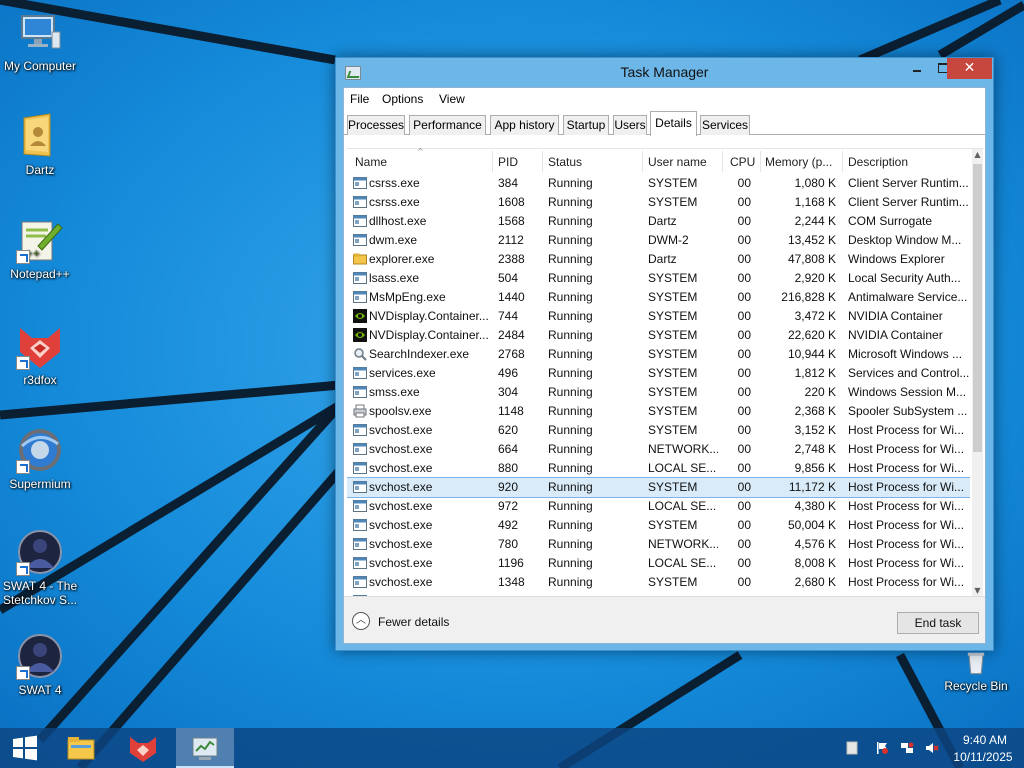  Describe the element at coordinates (977, 155) in the screenshot. I see `scroll-up-icon: ▲` at that location.